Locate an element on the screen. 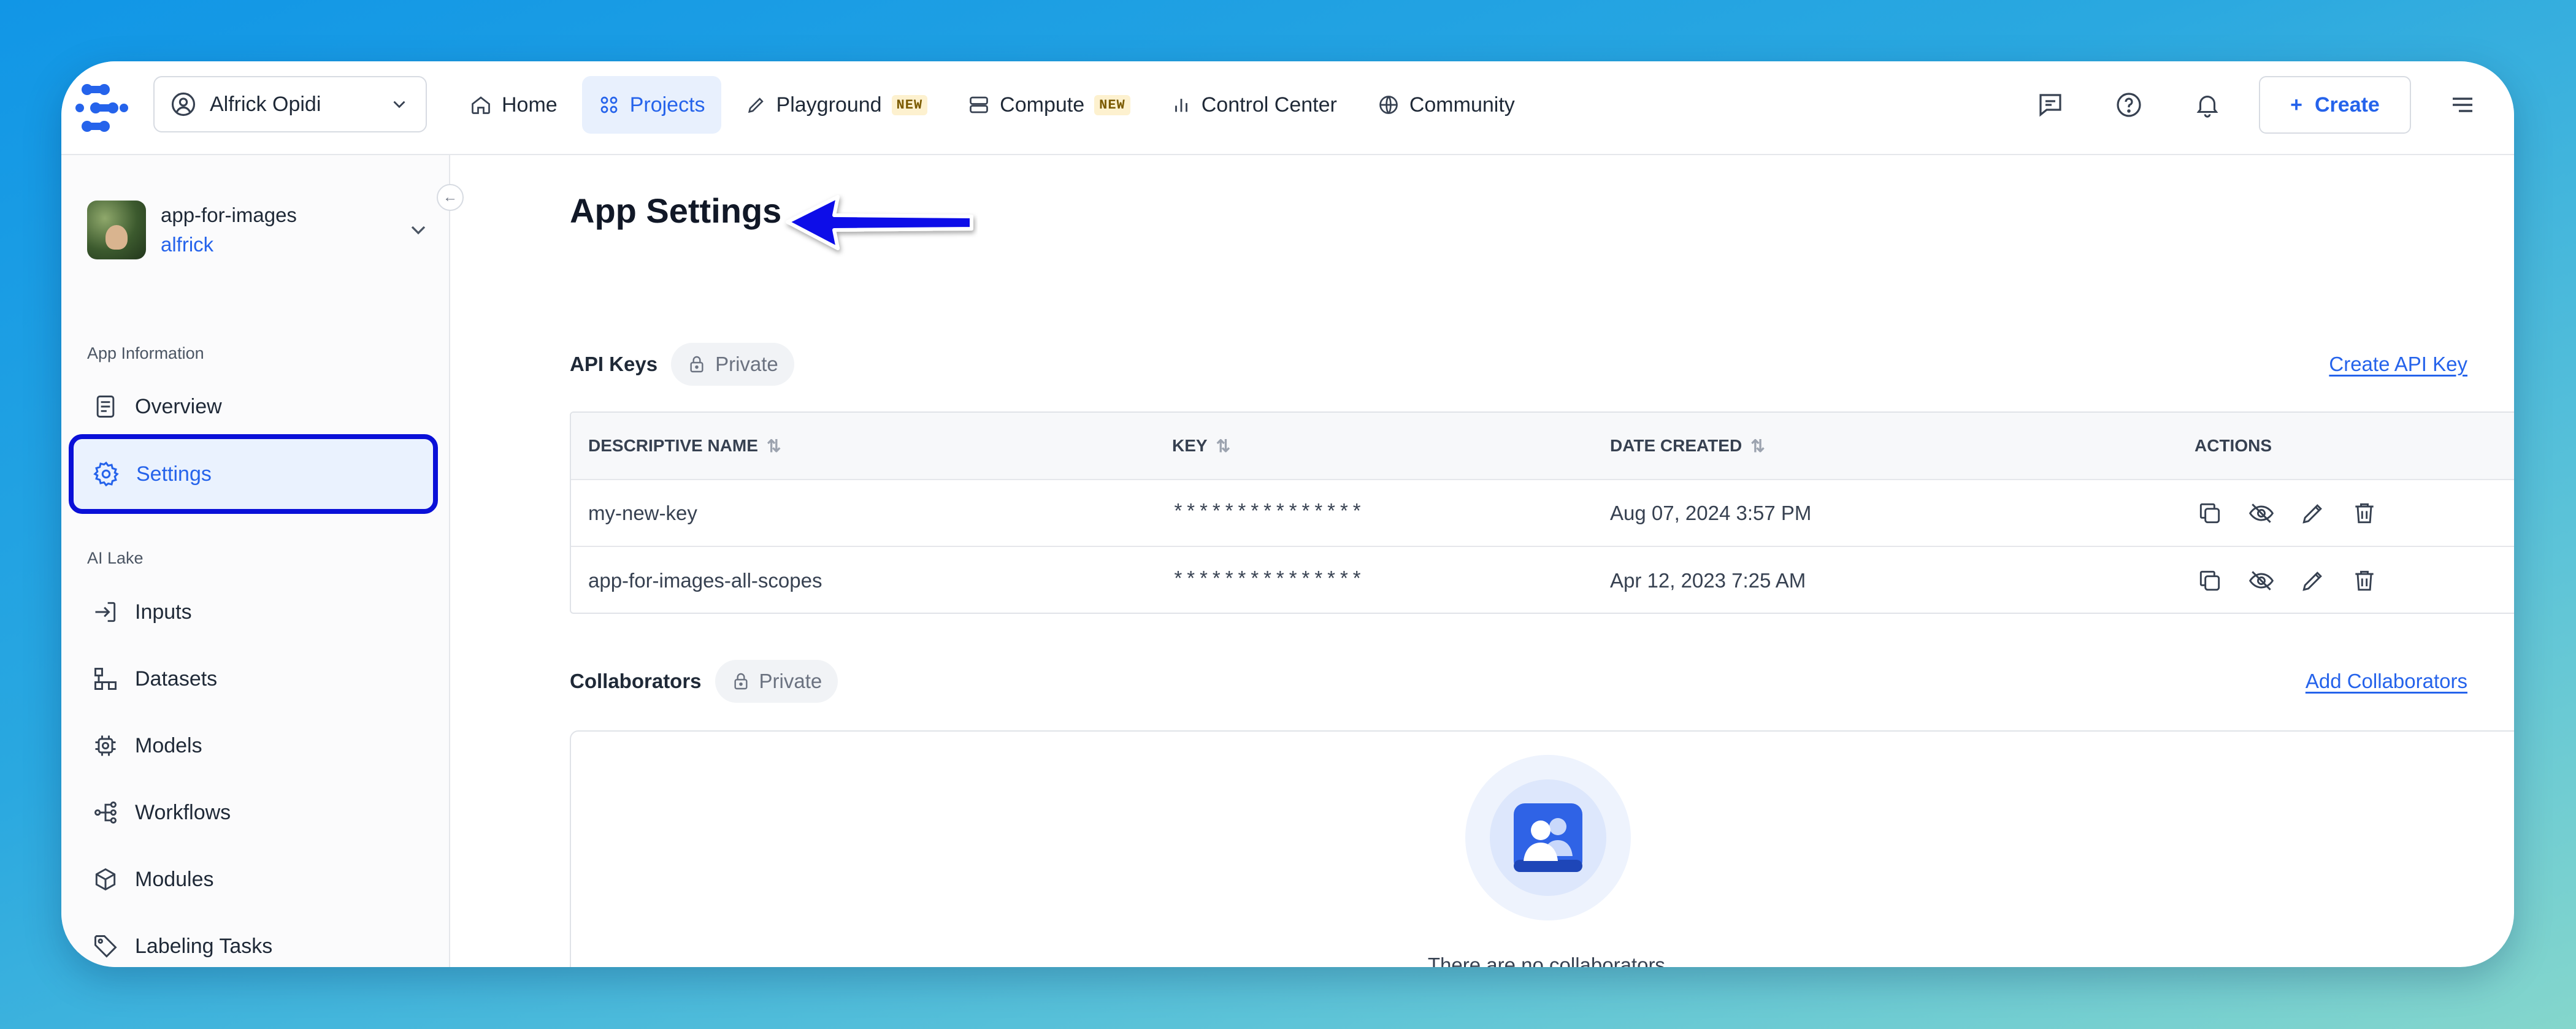 Image resolution: width=2576 pixels, height=1029 pixels. empty-state-illustration is located at coordinates (1548, 837).